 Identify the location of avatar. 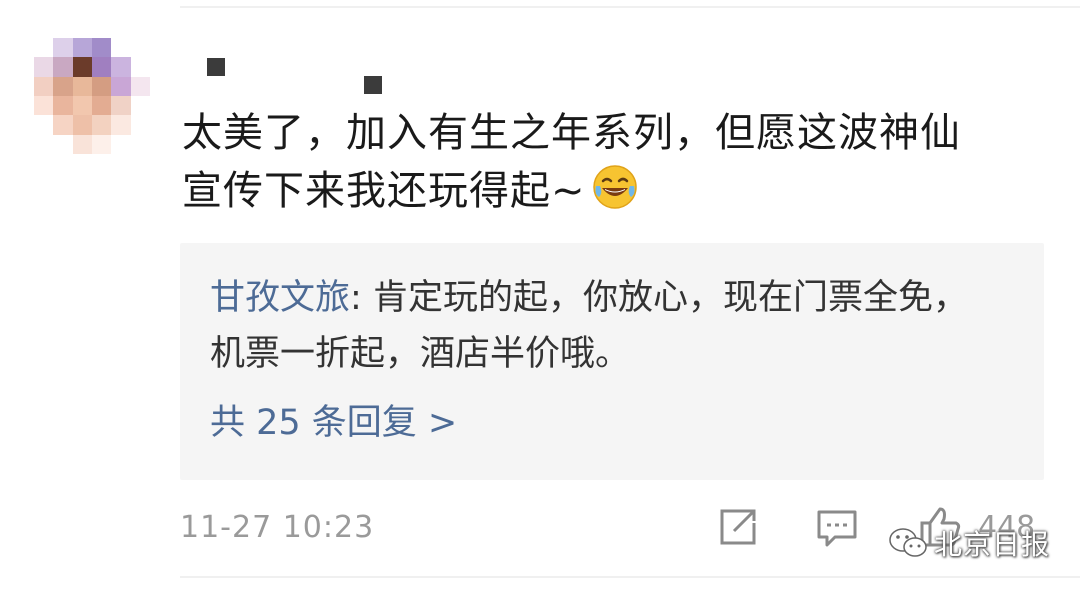
(92, 96).